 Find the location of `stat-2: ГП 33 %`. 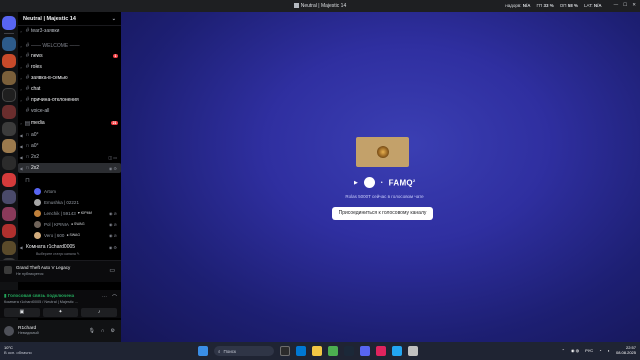

stat-2: ГП 33 % is located at coordinates (545, 5).